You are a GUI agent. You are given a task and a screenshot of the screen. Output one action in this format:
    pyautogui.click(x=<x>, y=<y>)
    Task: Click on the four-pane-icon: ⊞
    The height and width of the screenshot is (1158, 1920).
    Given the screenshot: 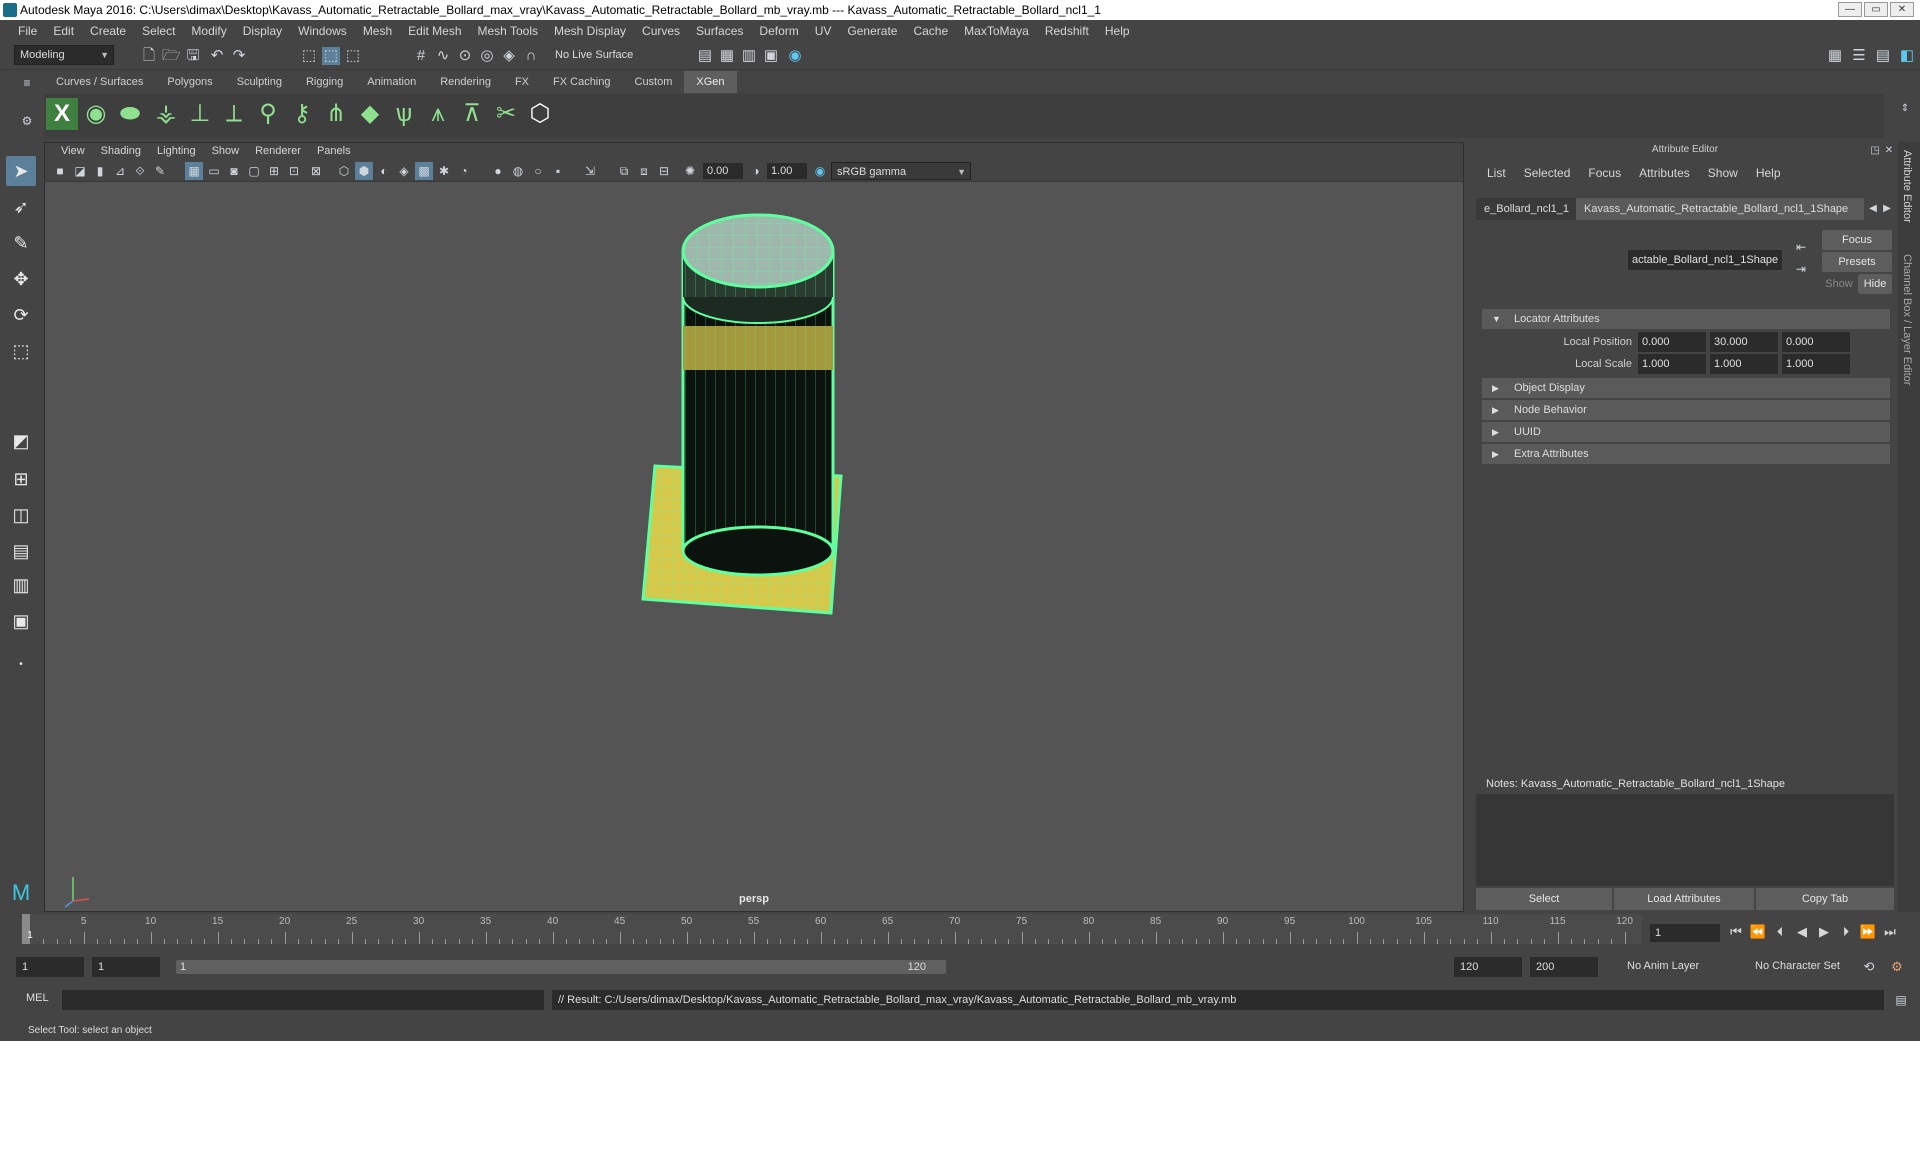 What is the action you would take?
    pyautogui.click(x=21, y=479)
    